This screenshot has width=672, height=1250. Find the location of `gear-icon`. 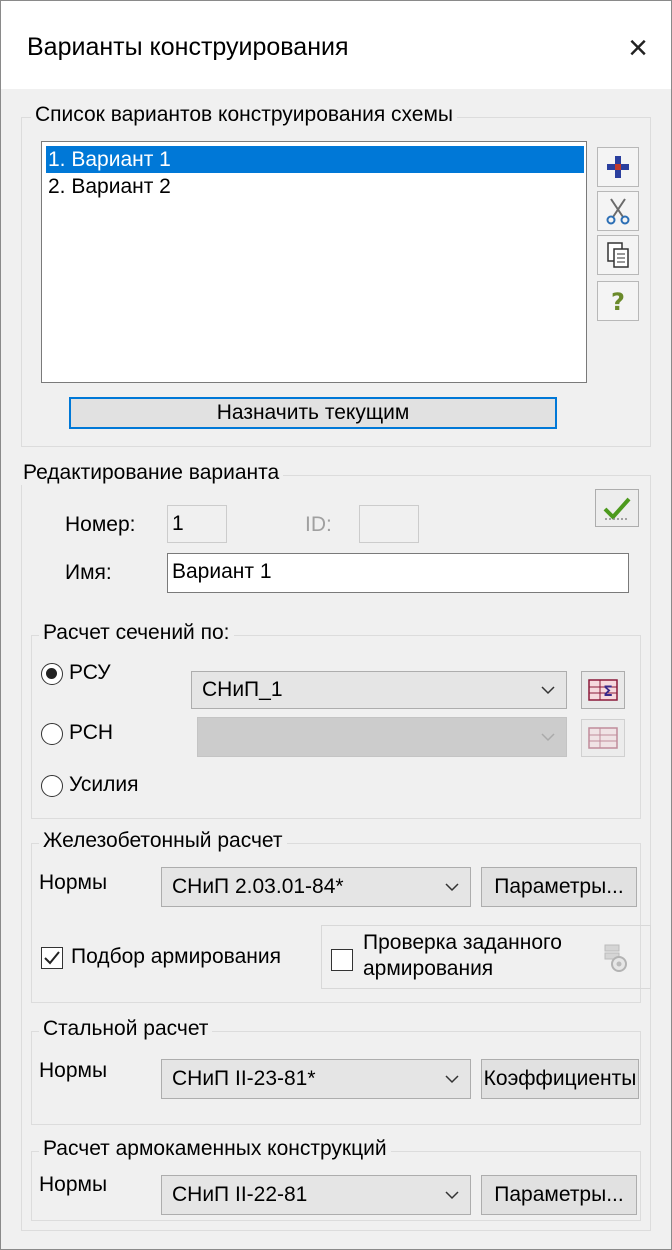

gear-icon is located at coordinates (615, 958).